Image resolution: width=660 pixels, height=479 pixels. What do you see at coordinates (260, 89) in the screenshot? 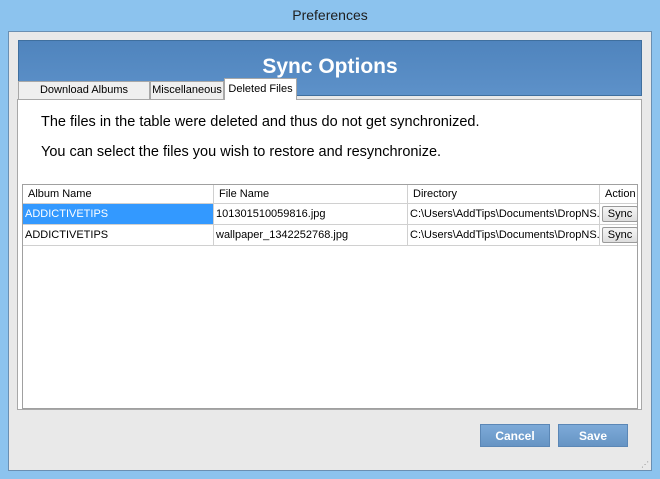
I see `tab-deleted-files: Deleted Files` at bounding box center [260, 89].